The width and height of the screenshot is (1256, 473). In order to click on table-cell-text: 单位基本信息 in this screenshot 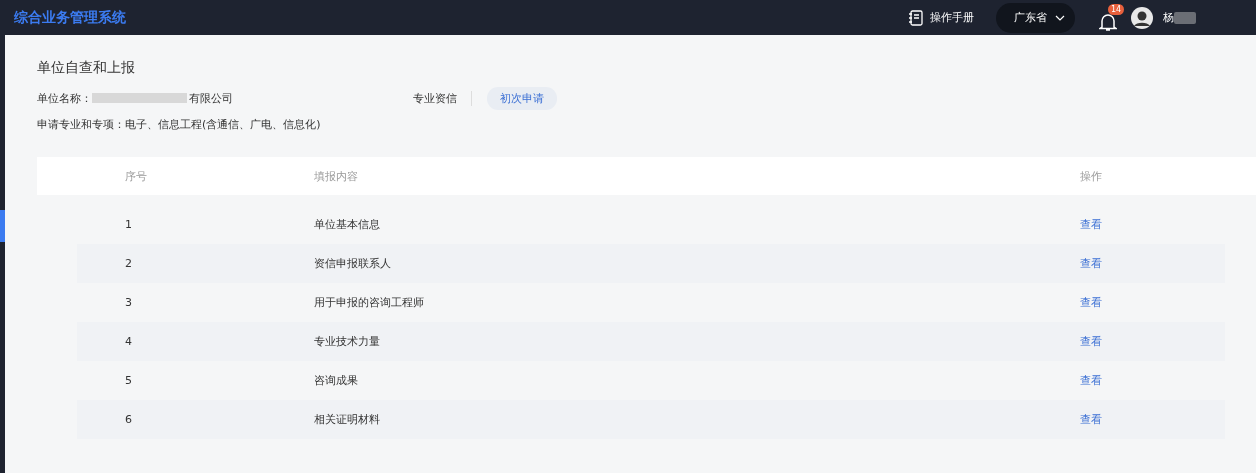, I will do `click(347, 224)`.